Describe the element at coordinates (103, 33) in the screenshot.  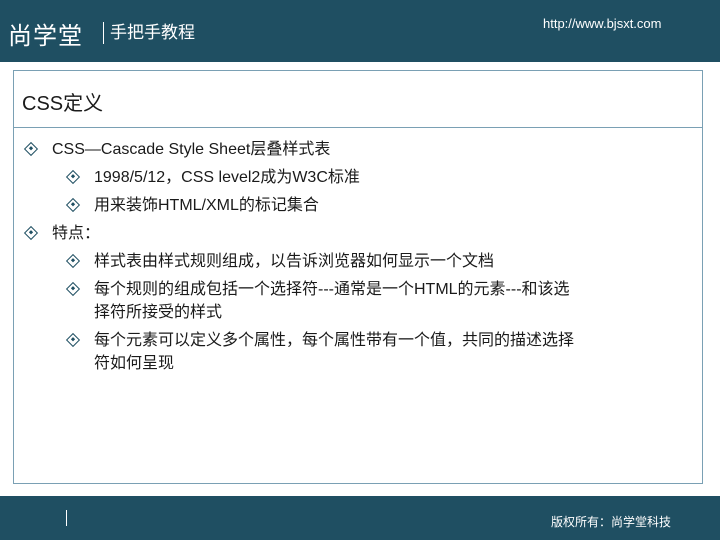
I see `header-divider` at that location.